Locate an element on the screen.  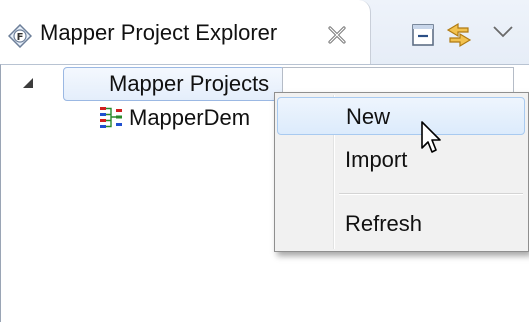
view-tab: F Mapper Project Explorer is located at coordinates (185, 32).